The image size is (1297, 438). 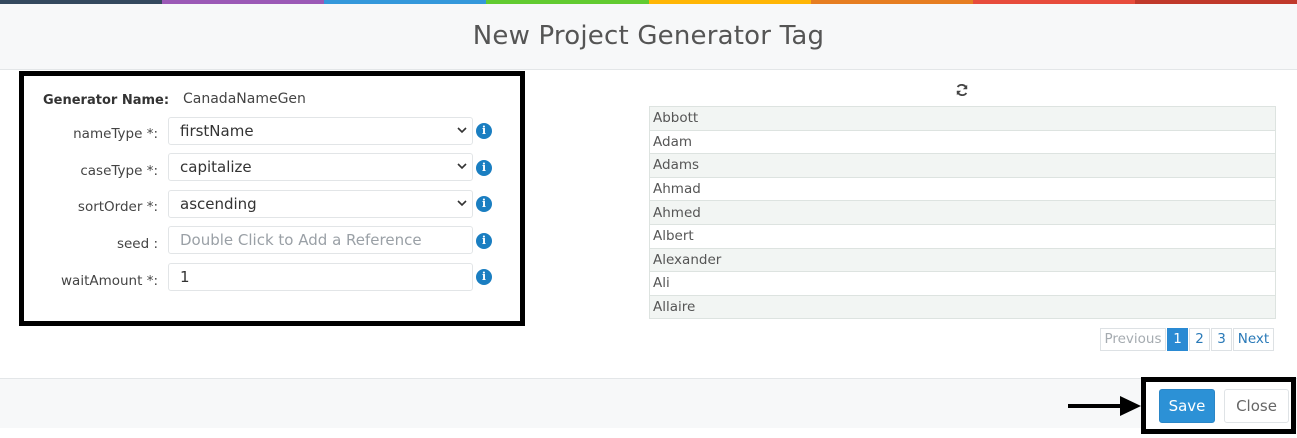 I want to click on annotation-arrow-icon, so click(x=1104, y=406).